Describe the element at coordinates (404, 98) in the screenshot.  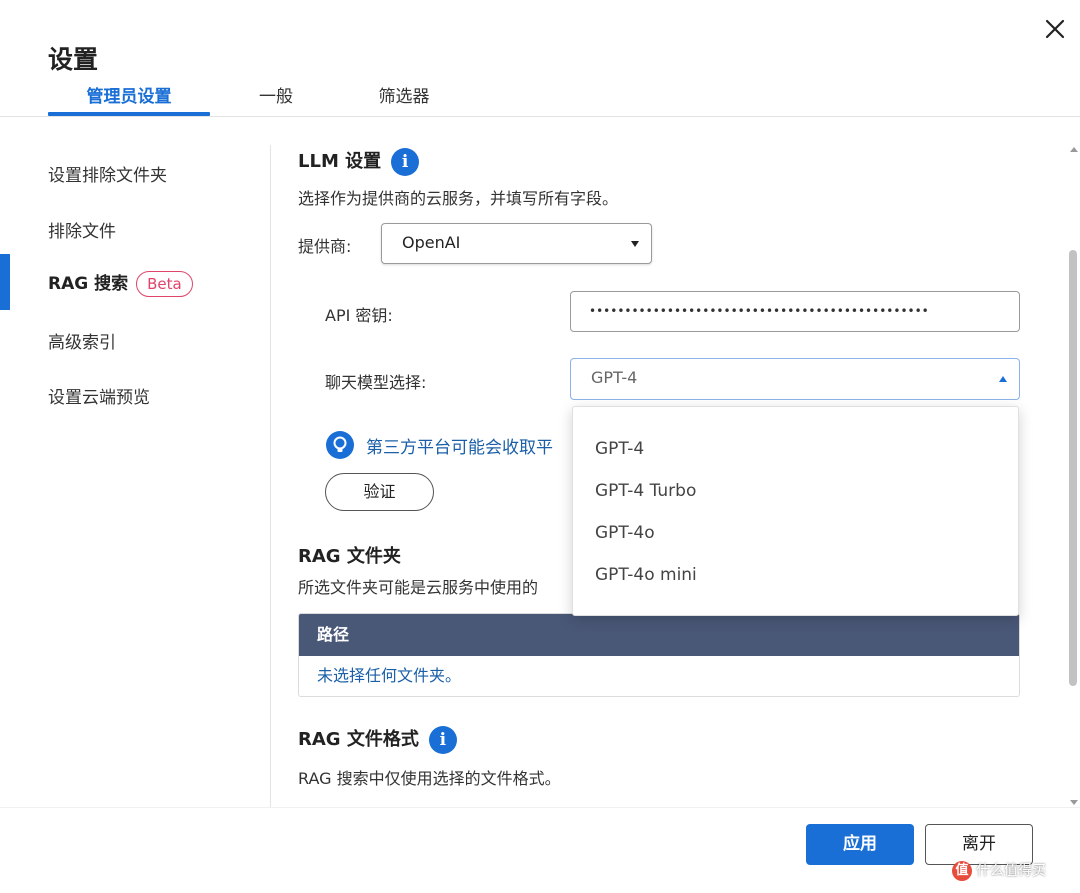
I see `tab-filters: 筛选器` at that location.